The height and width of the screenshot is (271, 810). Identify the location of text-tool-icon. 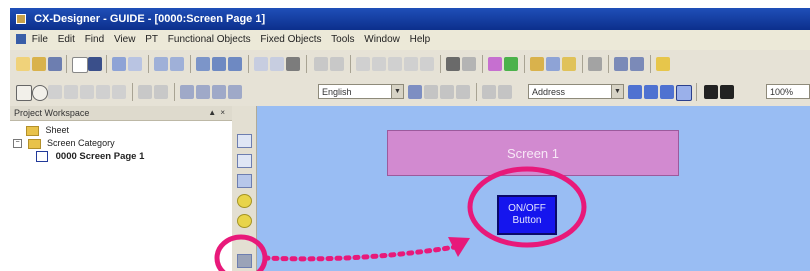
(244, 161).